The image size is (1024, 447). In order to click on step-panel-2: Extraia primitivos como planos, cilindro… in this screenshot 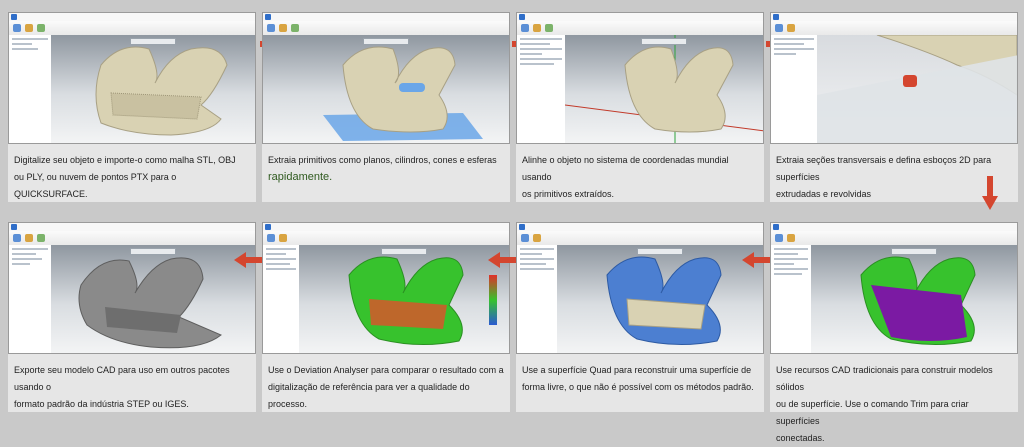, I will do `click(386, 107)`.